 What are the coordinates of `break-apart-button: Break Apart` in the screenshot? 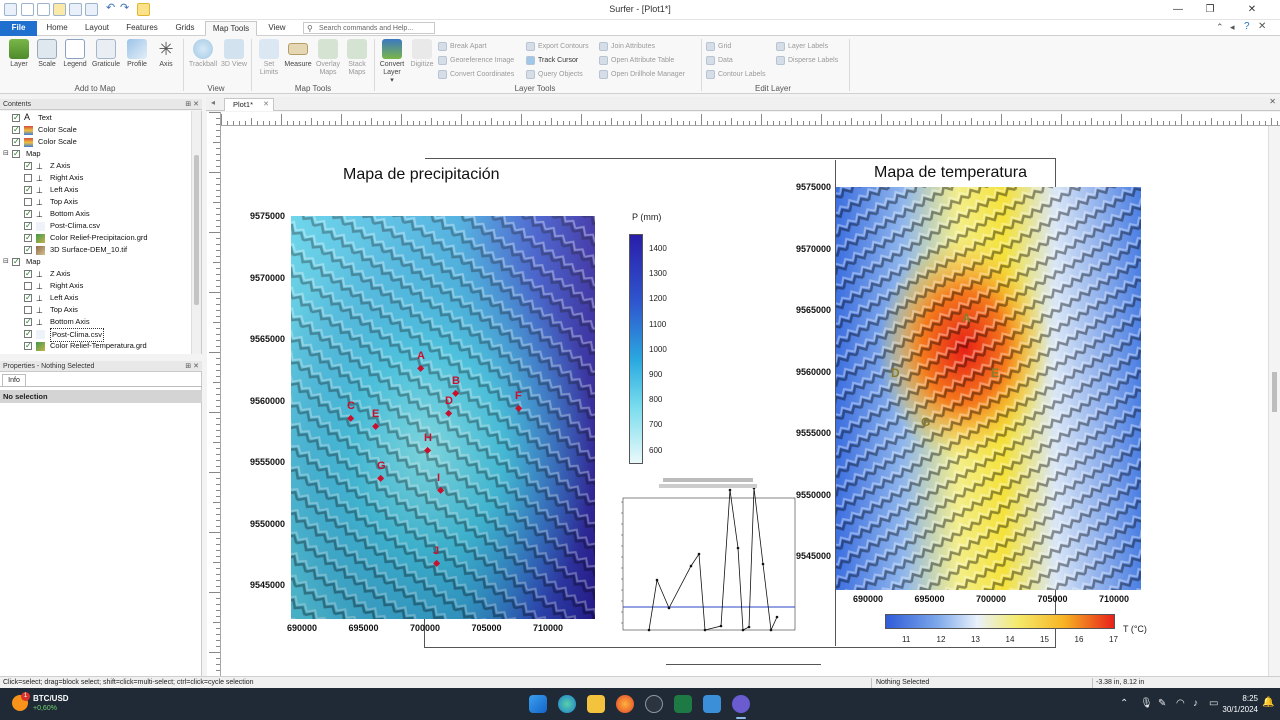 It's located at (462, 46).